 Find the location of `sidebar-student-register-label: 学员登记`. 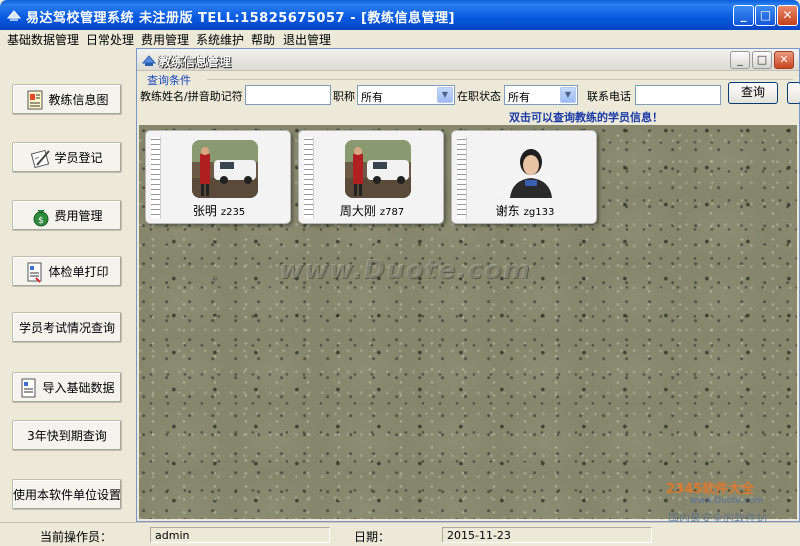

sidebar-student-register-label: 学员登记 is located at coordinates (78, 158).